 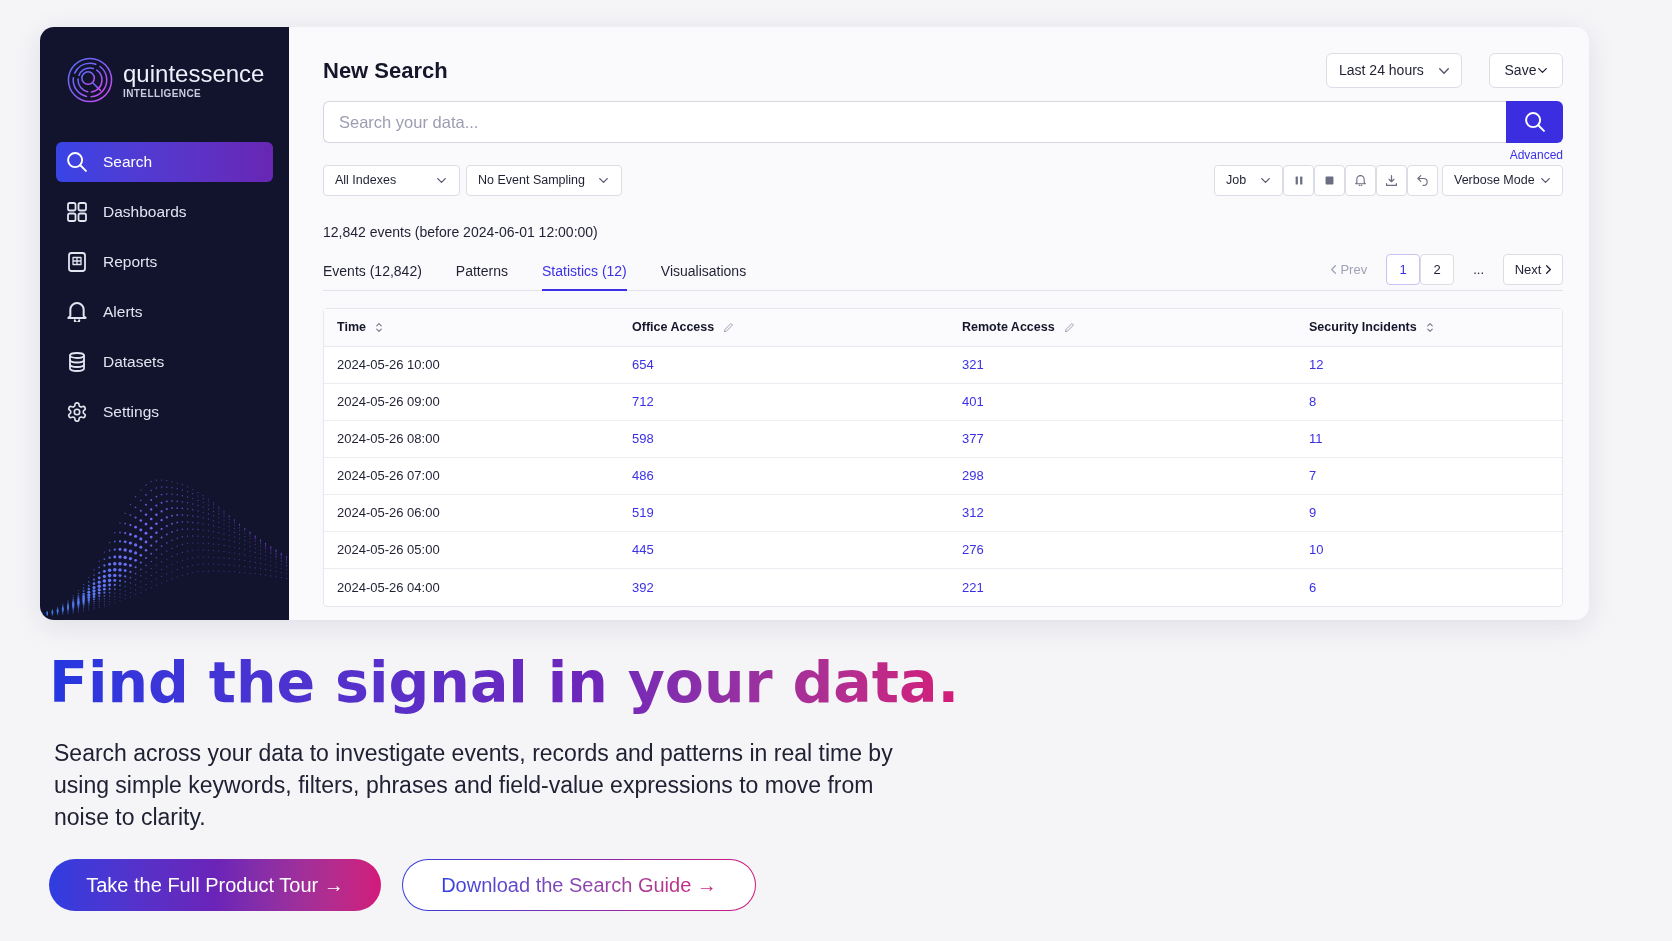 What do you see at coordinates (1429, 476) in the screenshot?
I see `table-cell: 7` at bounding box center [1429, 476].